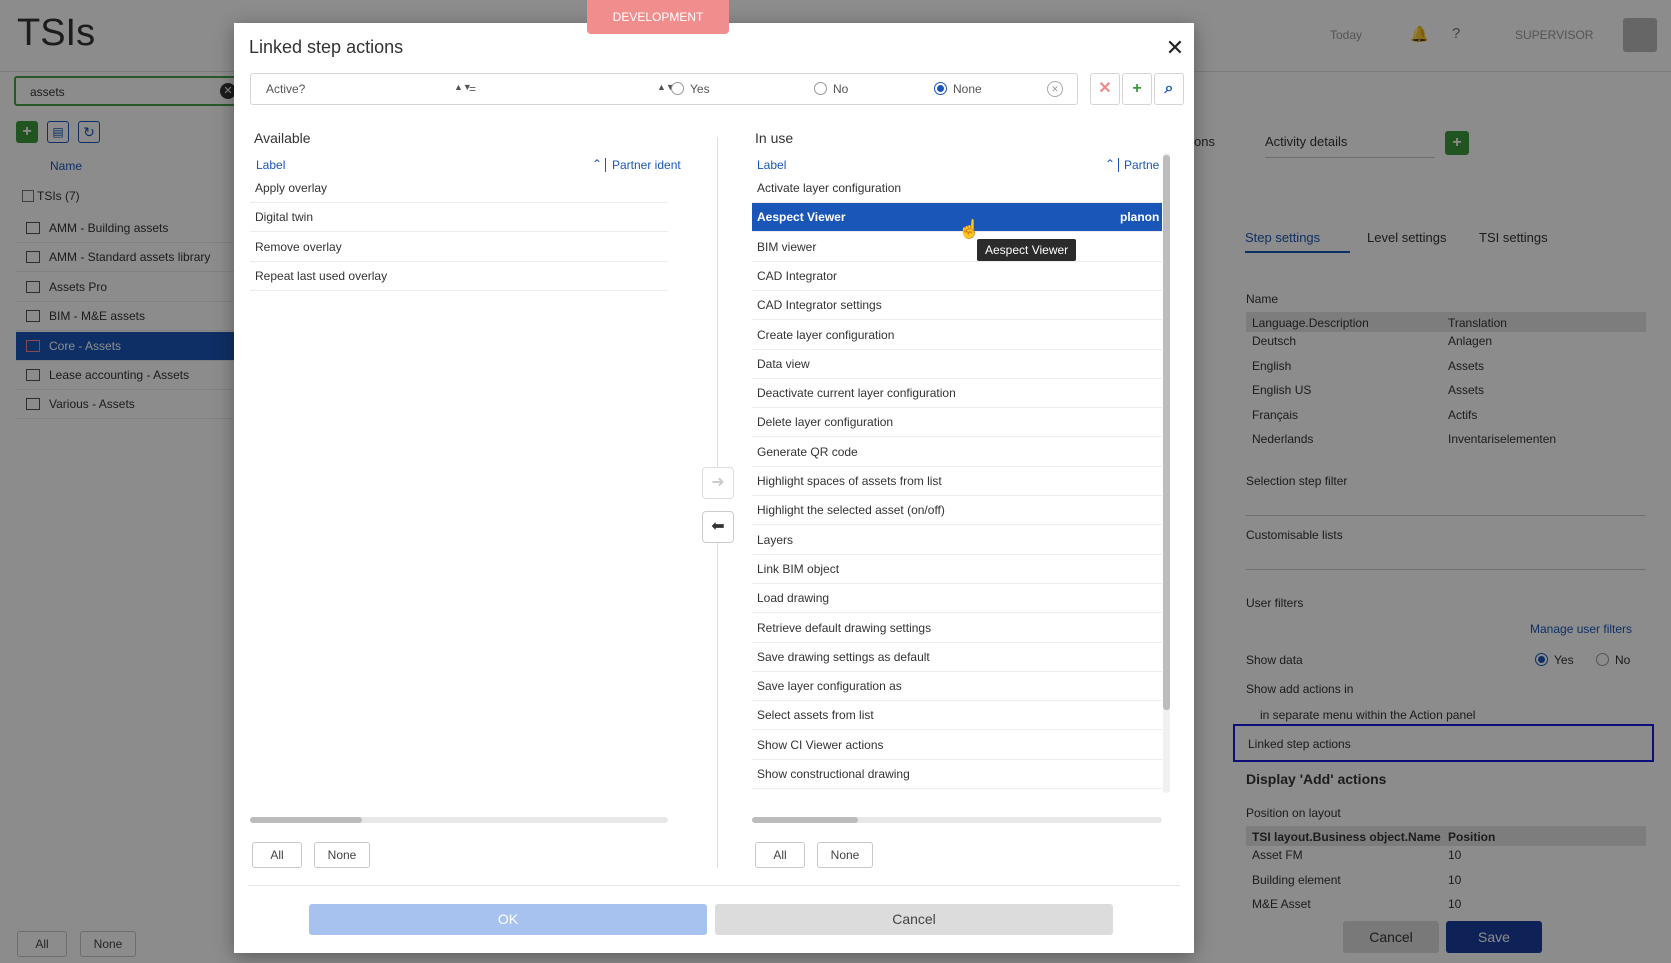  I want to click on filter-option-yes: Yes, so click(690, 89).